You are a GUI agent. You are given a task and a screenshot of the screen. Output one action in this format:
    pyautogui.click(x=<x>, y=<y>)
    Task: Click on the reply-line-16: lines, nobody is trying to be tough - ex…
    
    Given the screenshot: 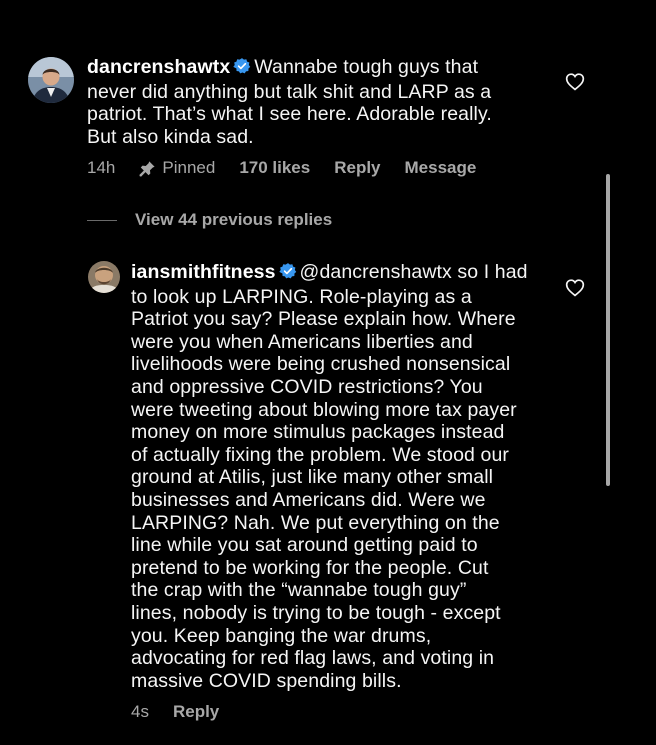 What is the action you would take?
    pyautogui.click(x=316, y=612)
    